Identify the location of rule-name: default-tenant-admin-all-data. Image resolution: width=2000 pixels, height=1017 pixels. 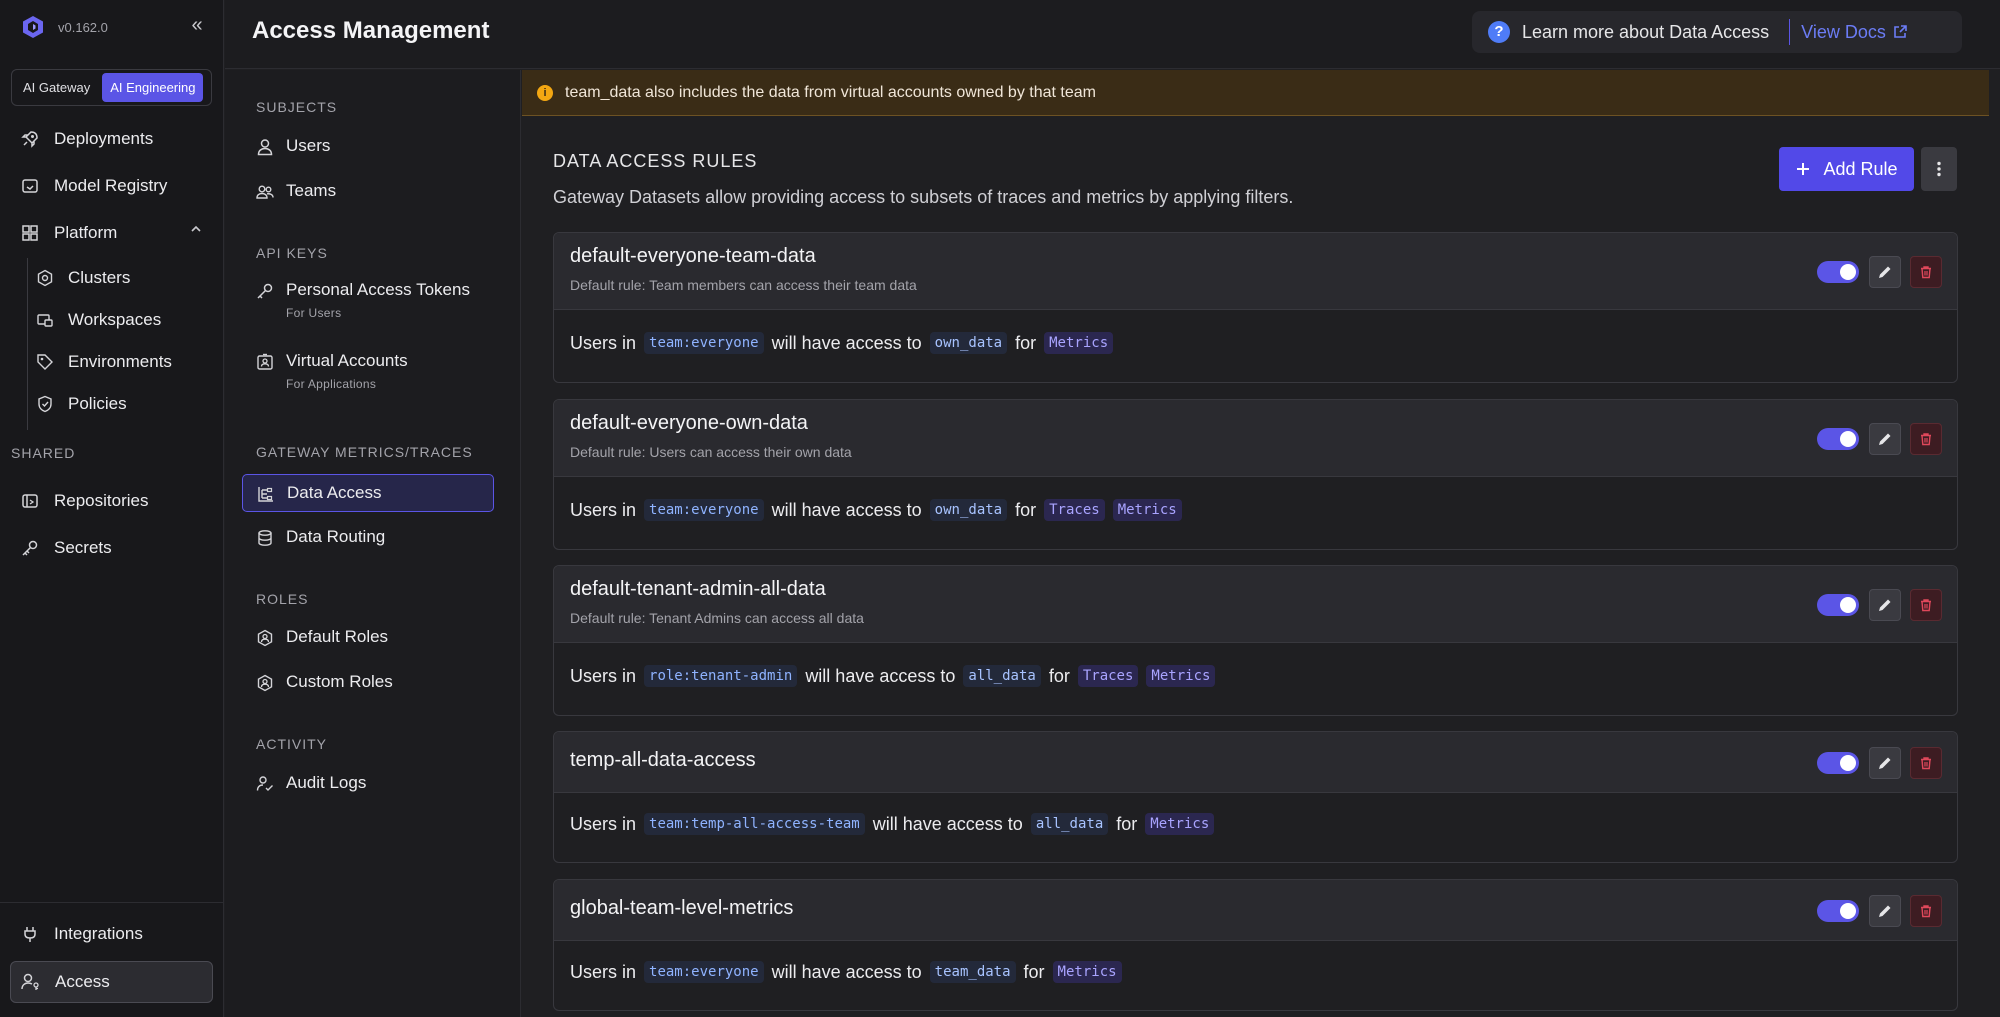
(698, 589).